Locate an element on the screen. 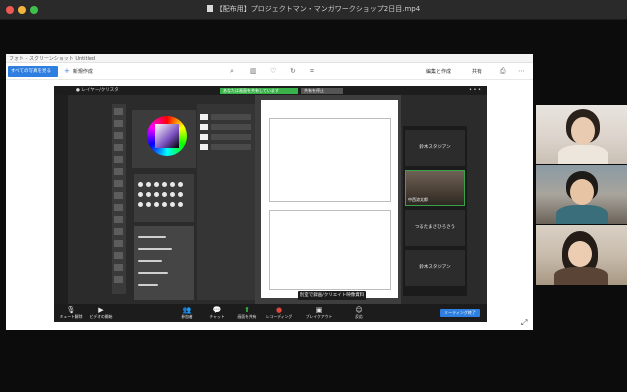  record-button: ● レコーディング is located at coordinates (279, 313).